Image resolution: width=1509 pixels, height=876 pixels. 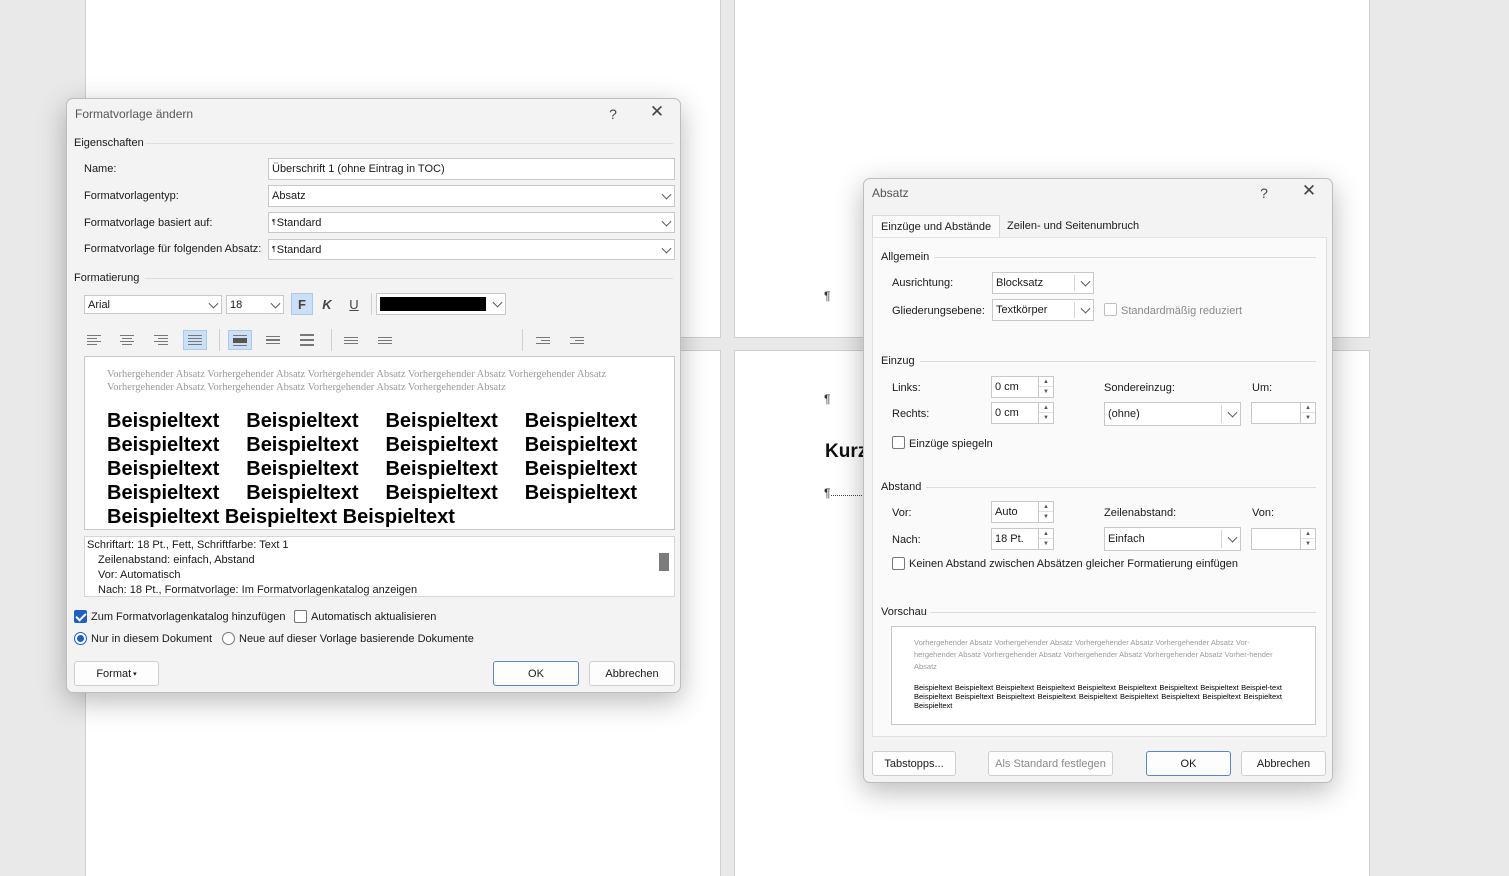 What do you see at coordinates (176, 560) in the screenshot?
I see `description-line: Zeilenabstand: einfach, Abstand` at bounding box center [176, 560].